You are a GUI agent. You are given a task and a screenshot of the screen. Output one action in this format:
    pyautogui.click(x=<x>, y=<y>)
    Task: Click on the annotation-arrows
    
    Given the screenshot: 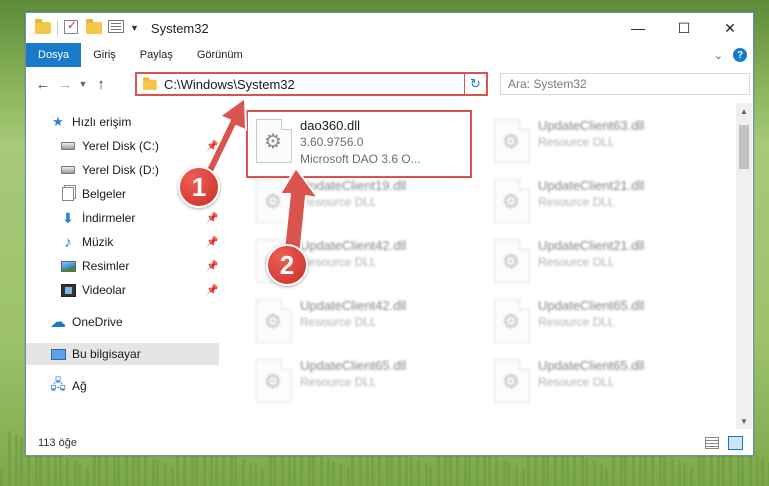 What is the action you would take?
    pyautogui.click(x=254, y=177)
    